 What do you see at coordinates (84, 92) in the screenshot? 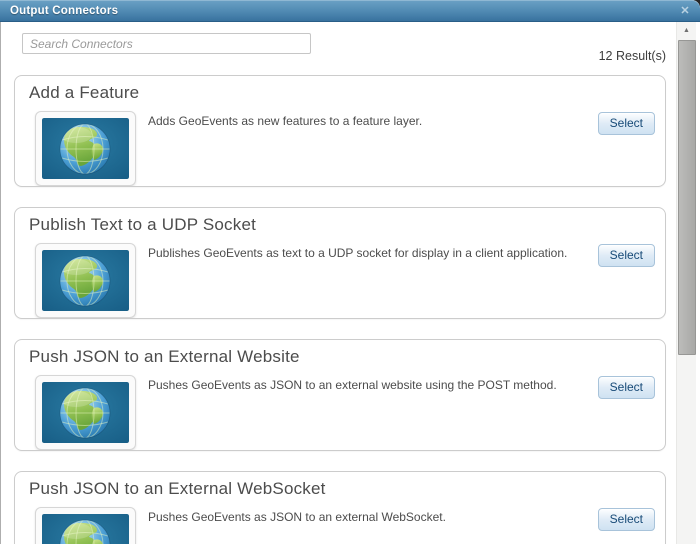
I see `connector-title: Add a Feature` at bounding box center [84, 92].